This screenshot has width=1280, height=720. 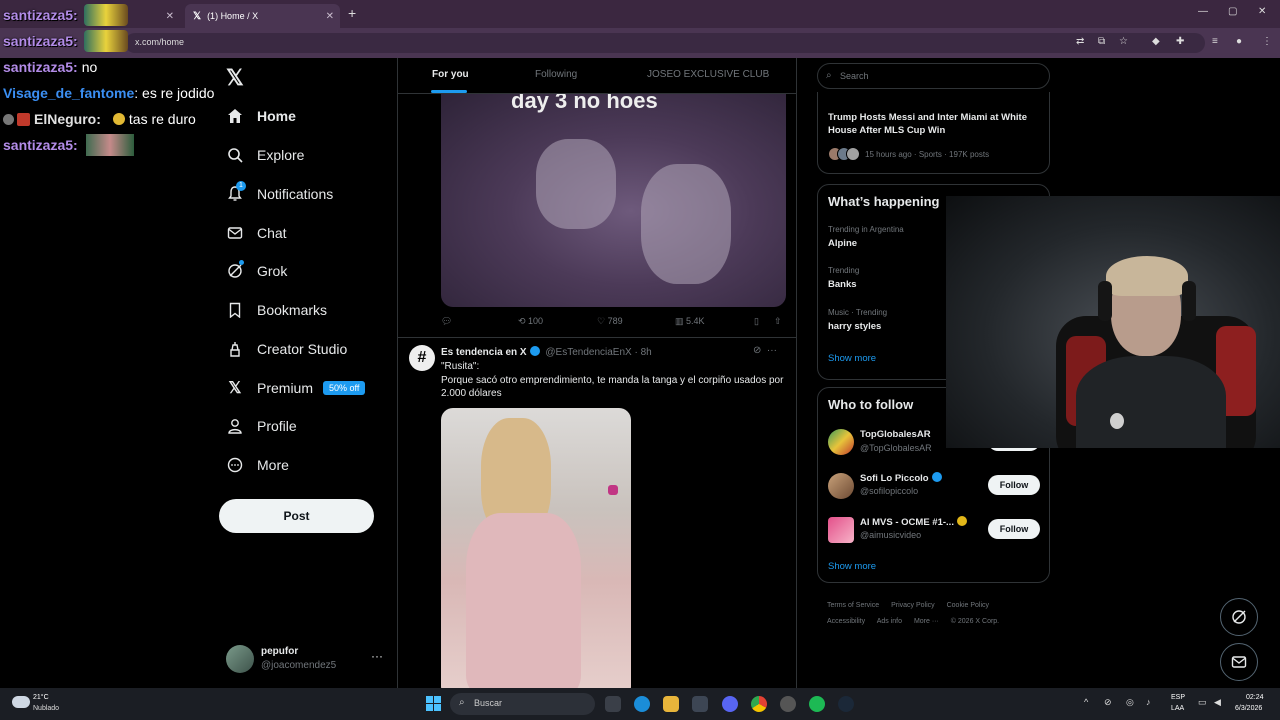 What do you see at coordinates (933, 76) in the screenshot?
I see `search-input: ⌕ Search` at bounding box center [933, 76].